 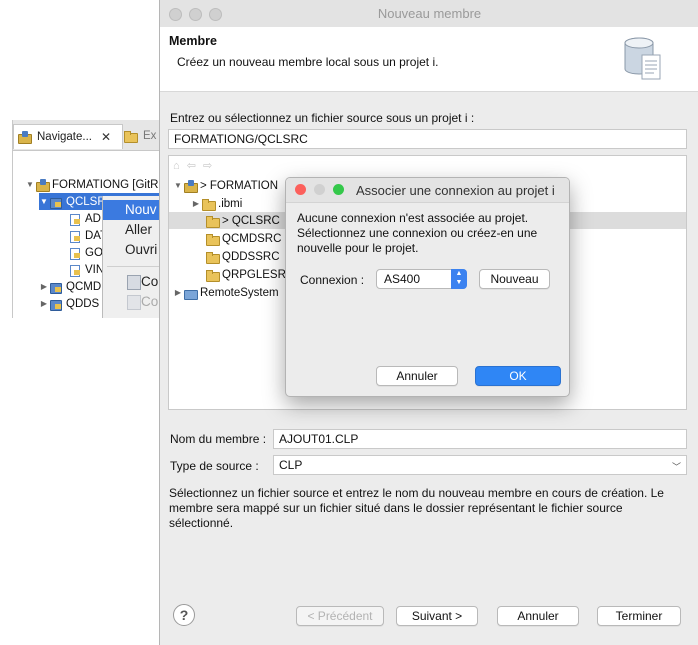 What do you see at coordinates (84, 218) in the screenshot?
I see `tree-item-member: AD` at bounding box center [84, 218].